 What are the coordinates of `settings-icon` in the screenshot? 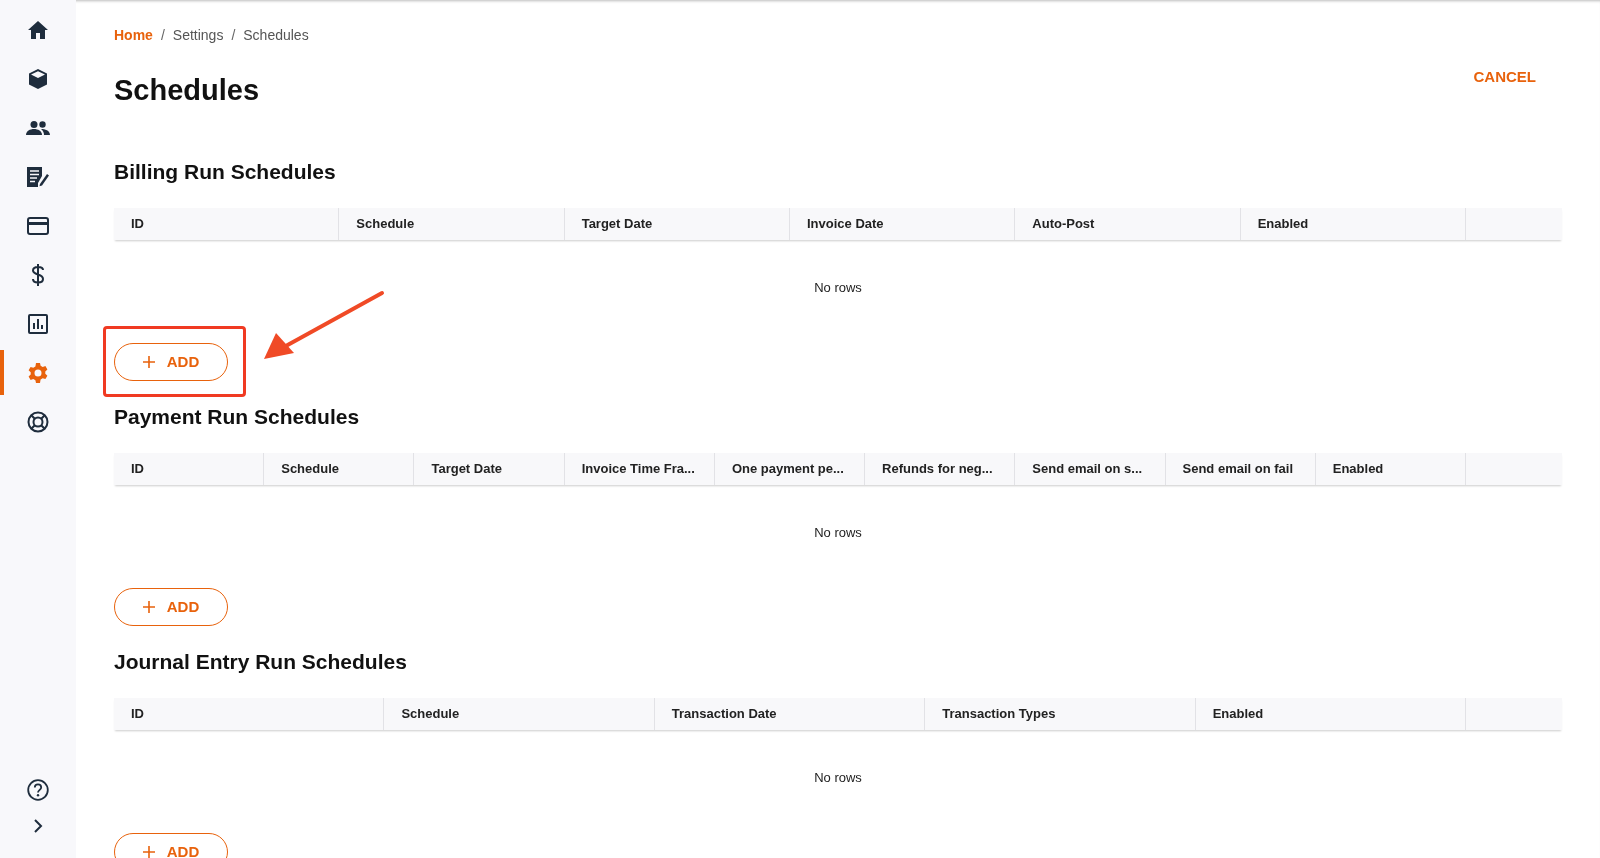 It's located at (38, 372).